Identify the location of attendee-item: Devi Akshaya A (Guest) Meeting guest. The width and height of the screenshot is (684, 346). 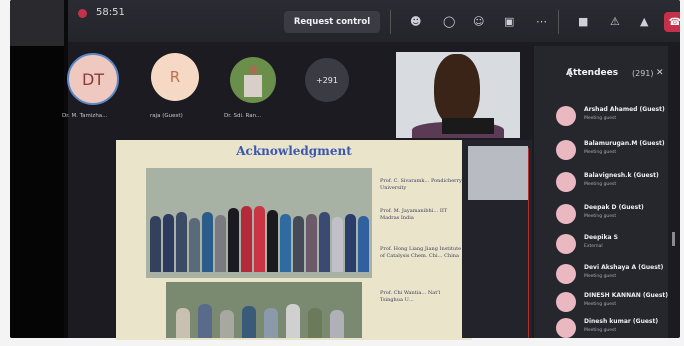
(601, 277).